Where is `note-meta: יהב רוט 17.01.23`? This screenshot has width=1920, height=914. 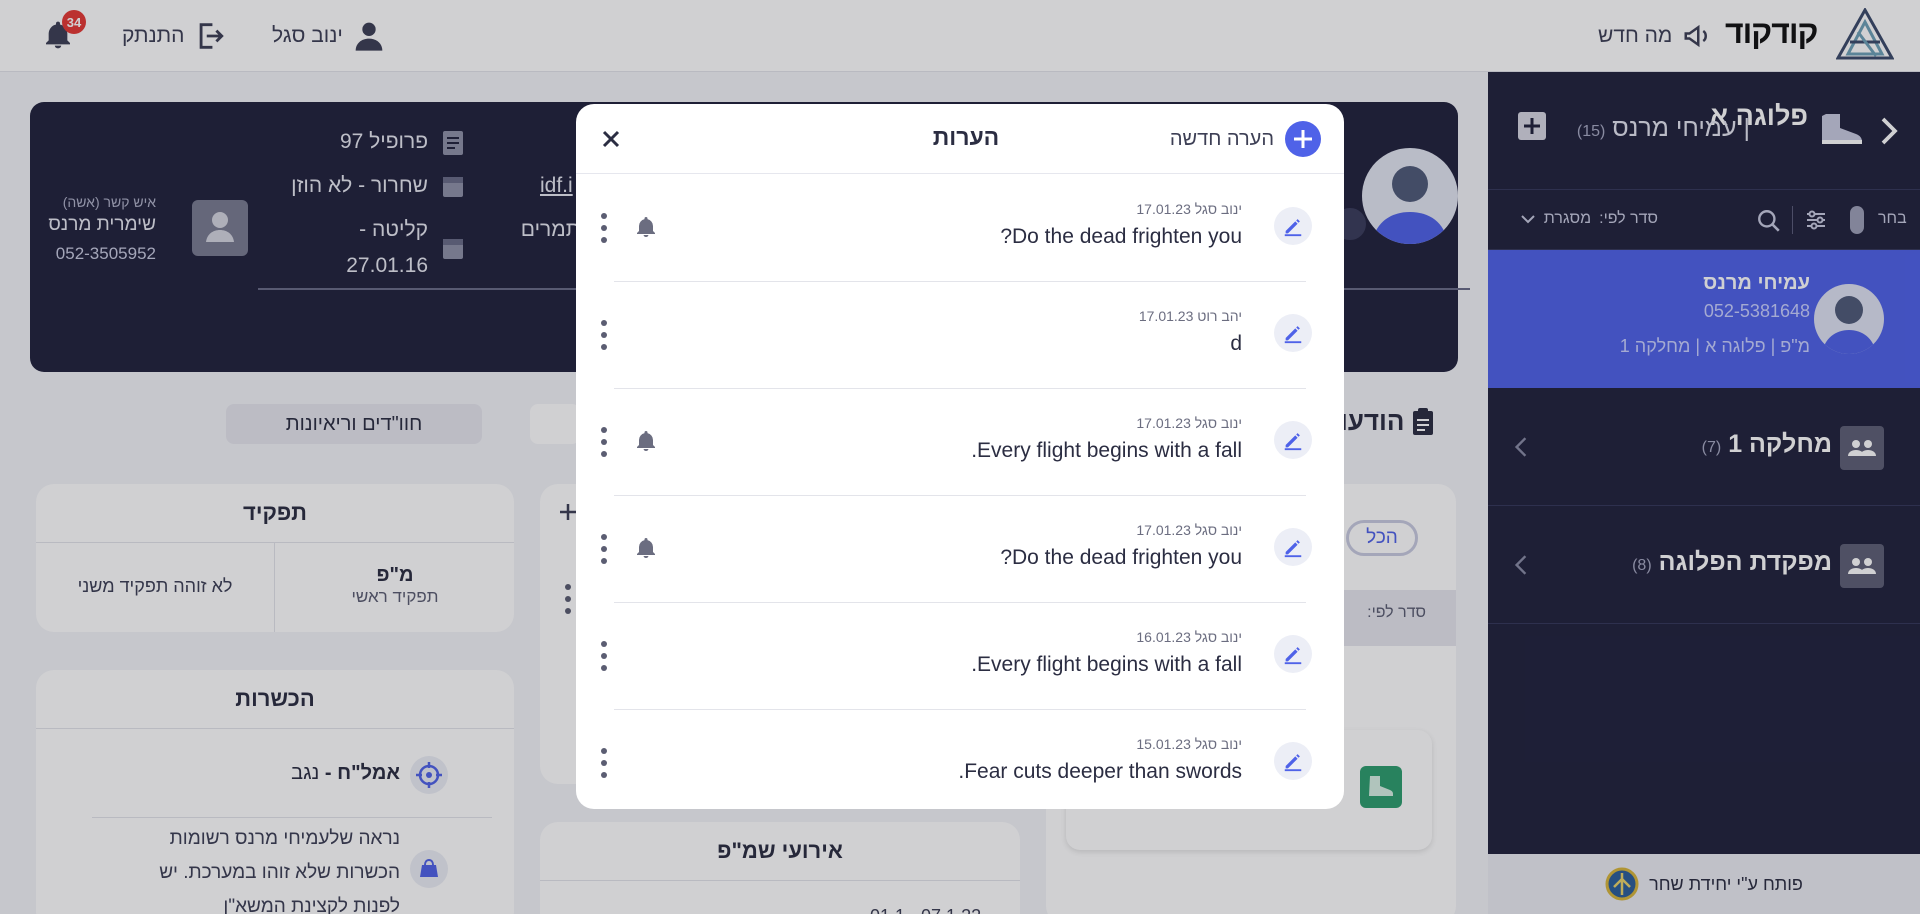 note-meta: יהב רוט 17.01.23 is located at coordinates (1190, 316).